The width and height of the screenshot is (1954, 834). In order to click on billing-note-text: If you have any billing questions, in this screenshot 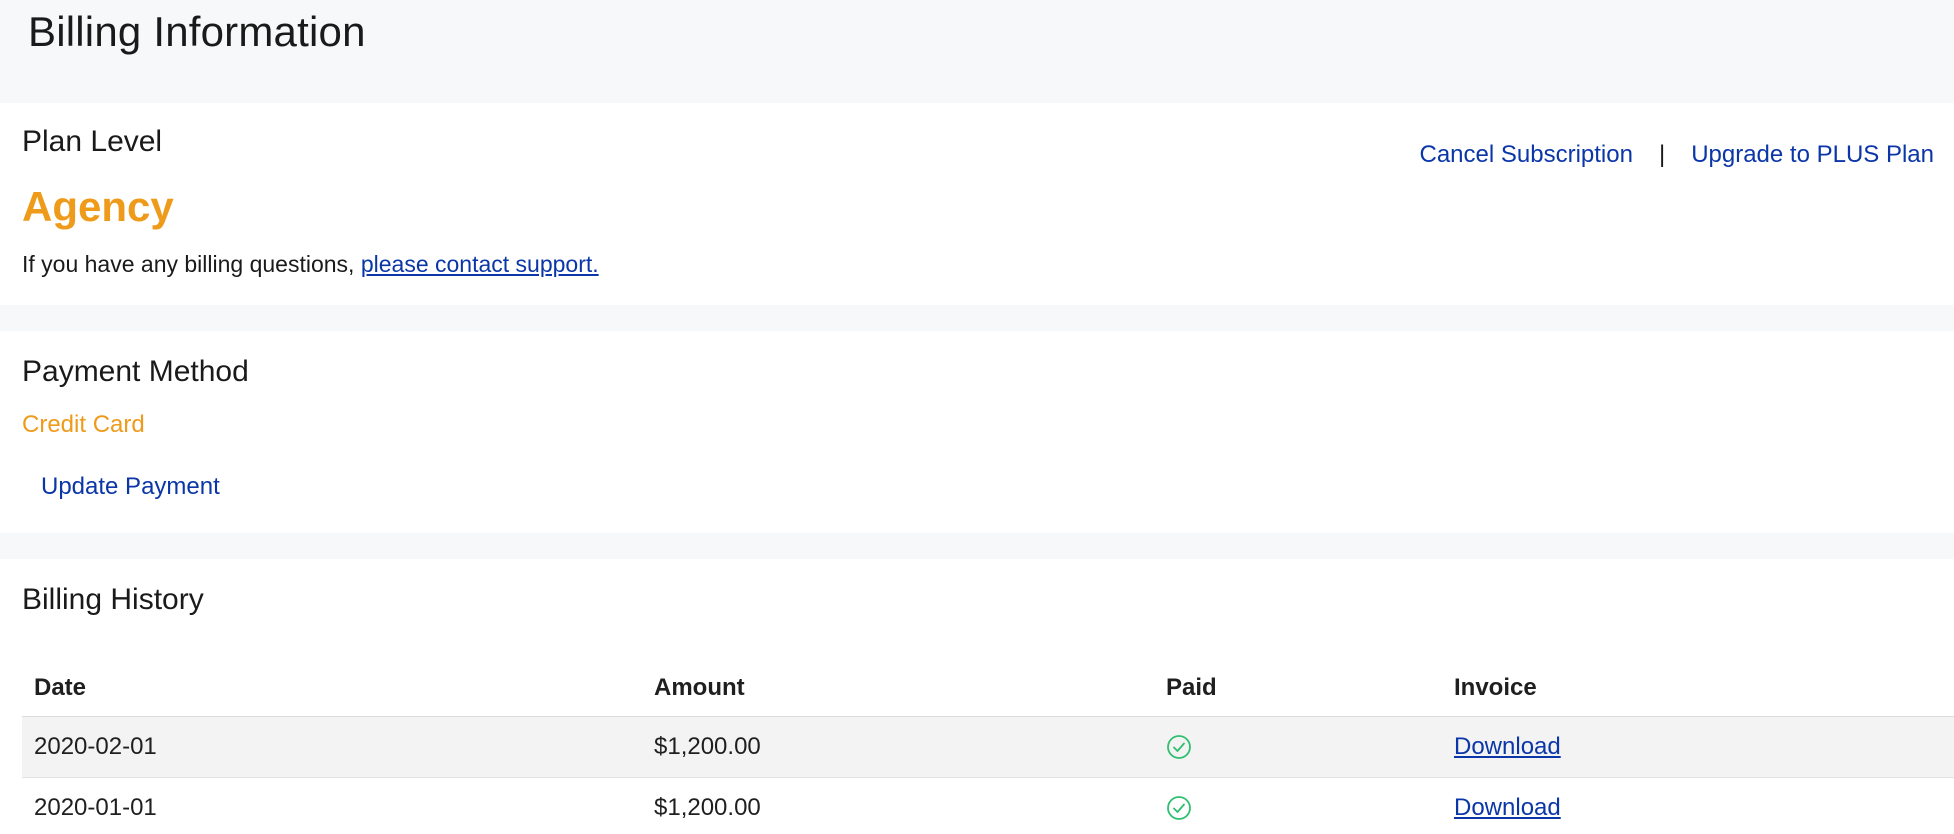, I will do `click(191, 264)`.